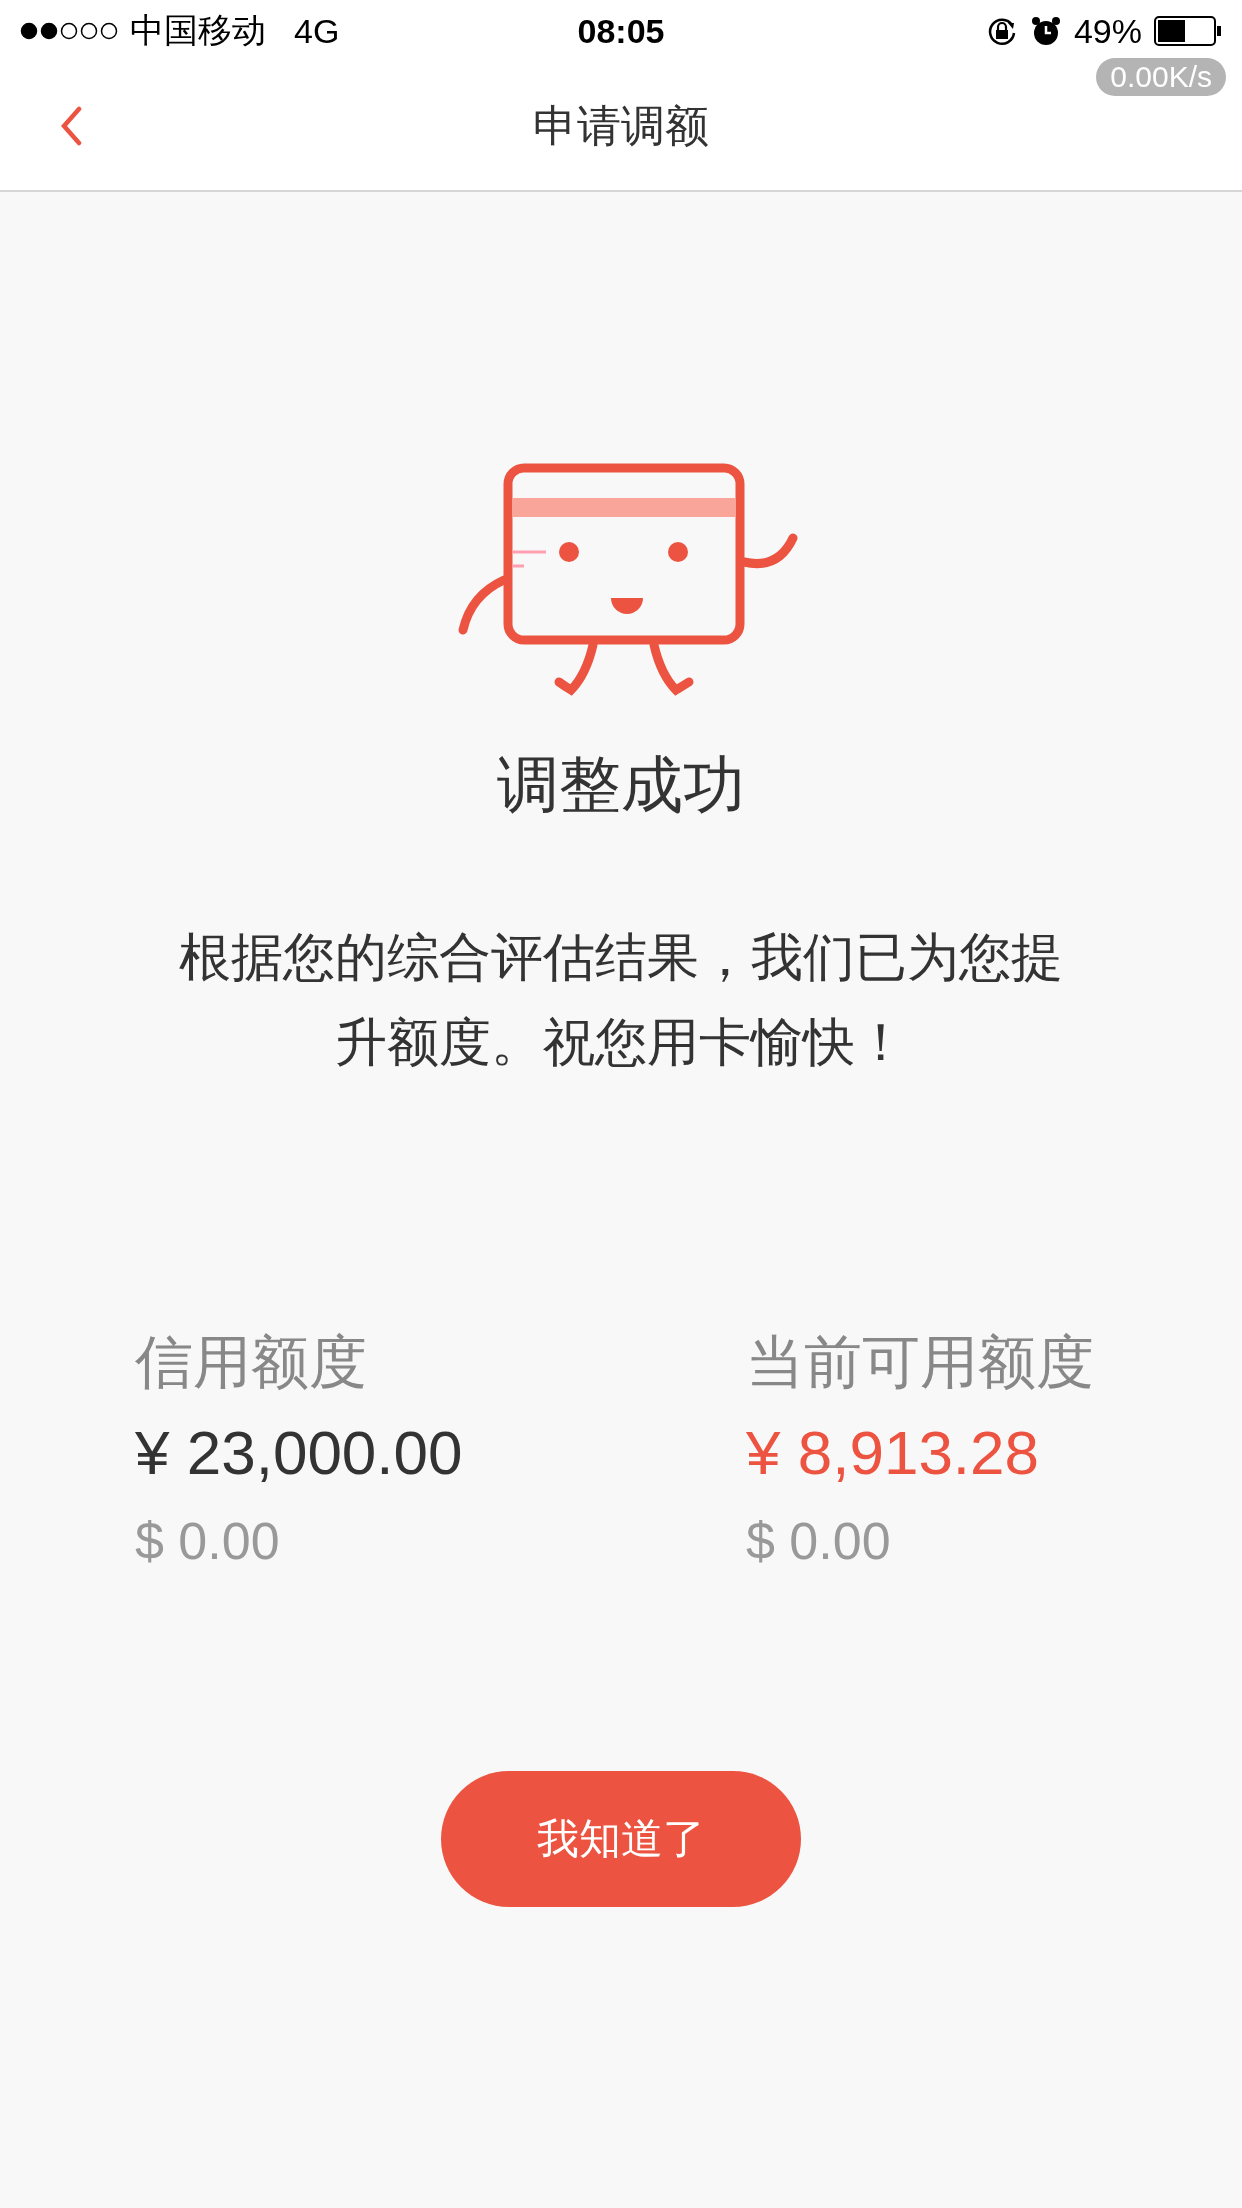  What do you see at coordinates (621, 125) in the screenshot?
I see `page-title: 申请调额` at bounding box center [621, 125].